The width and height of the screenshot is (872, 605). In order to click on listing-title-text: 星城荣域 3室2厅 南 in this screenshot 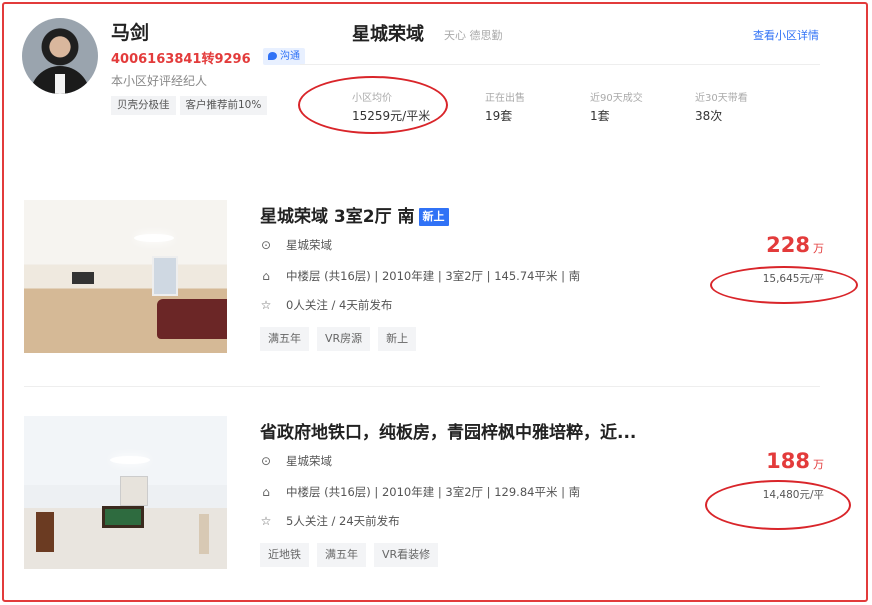, I will do `click(337, 217)`.